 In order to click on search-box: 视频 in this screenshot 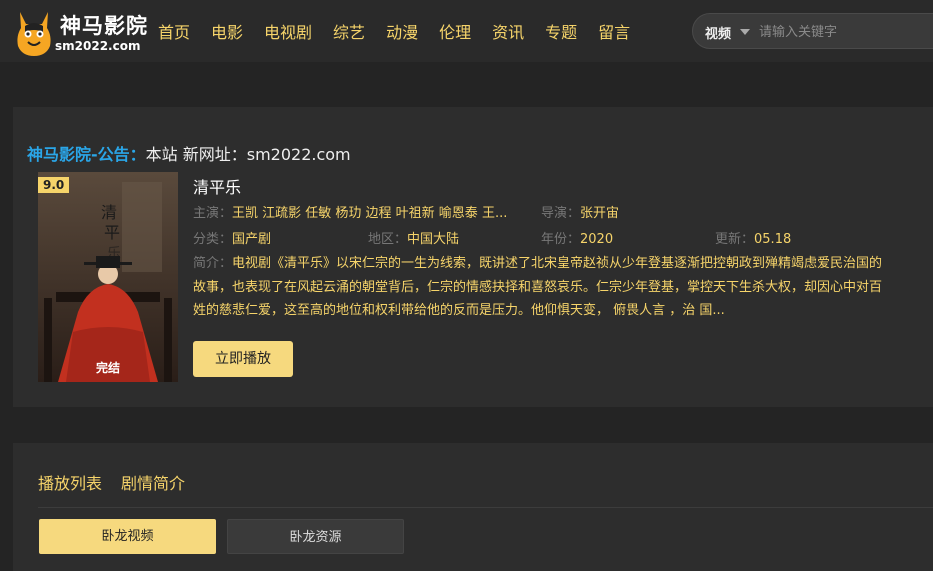, I will do `click(812, 31)`.